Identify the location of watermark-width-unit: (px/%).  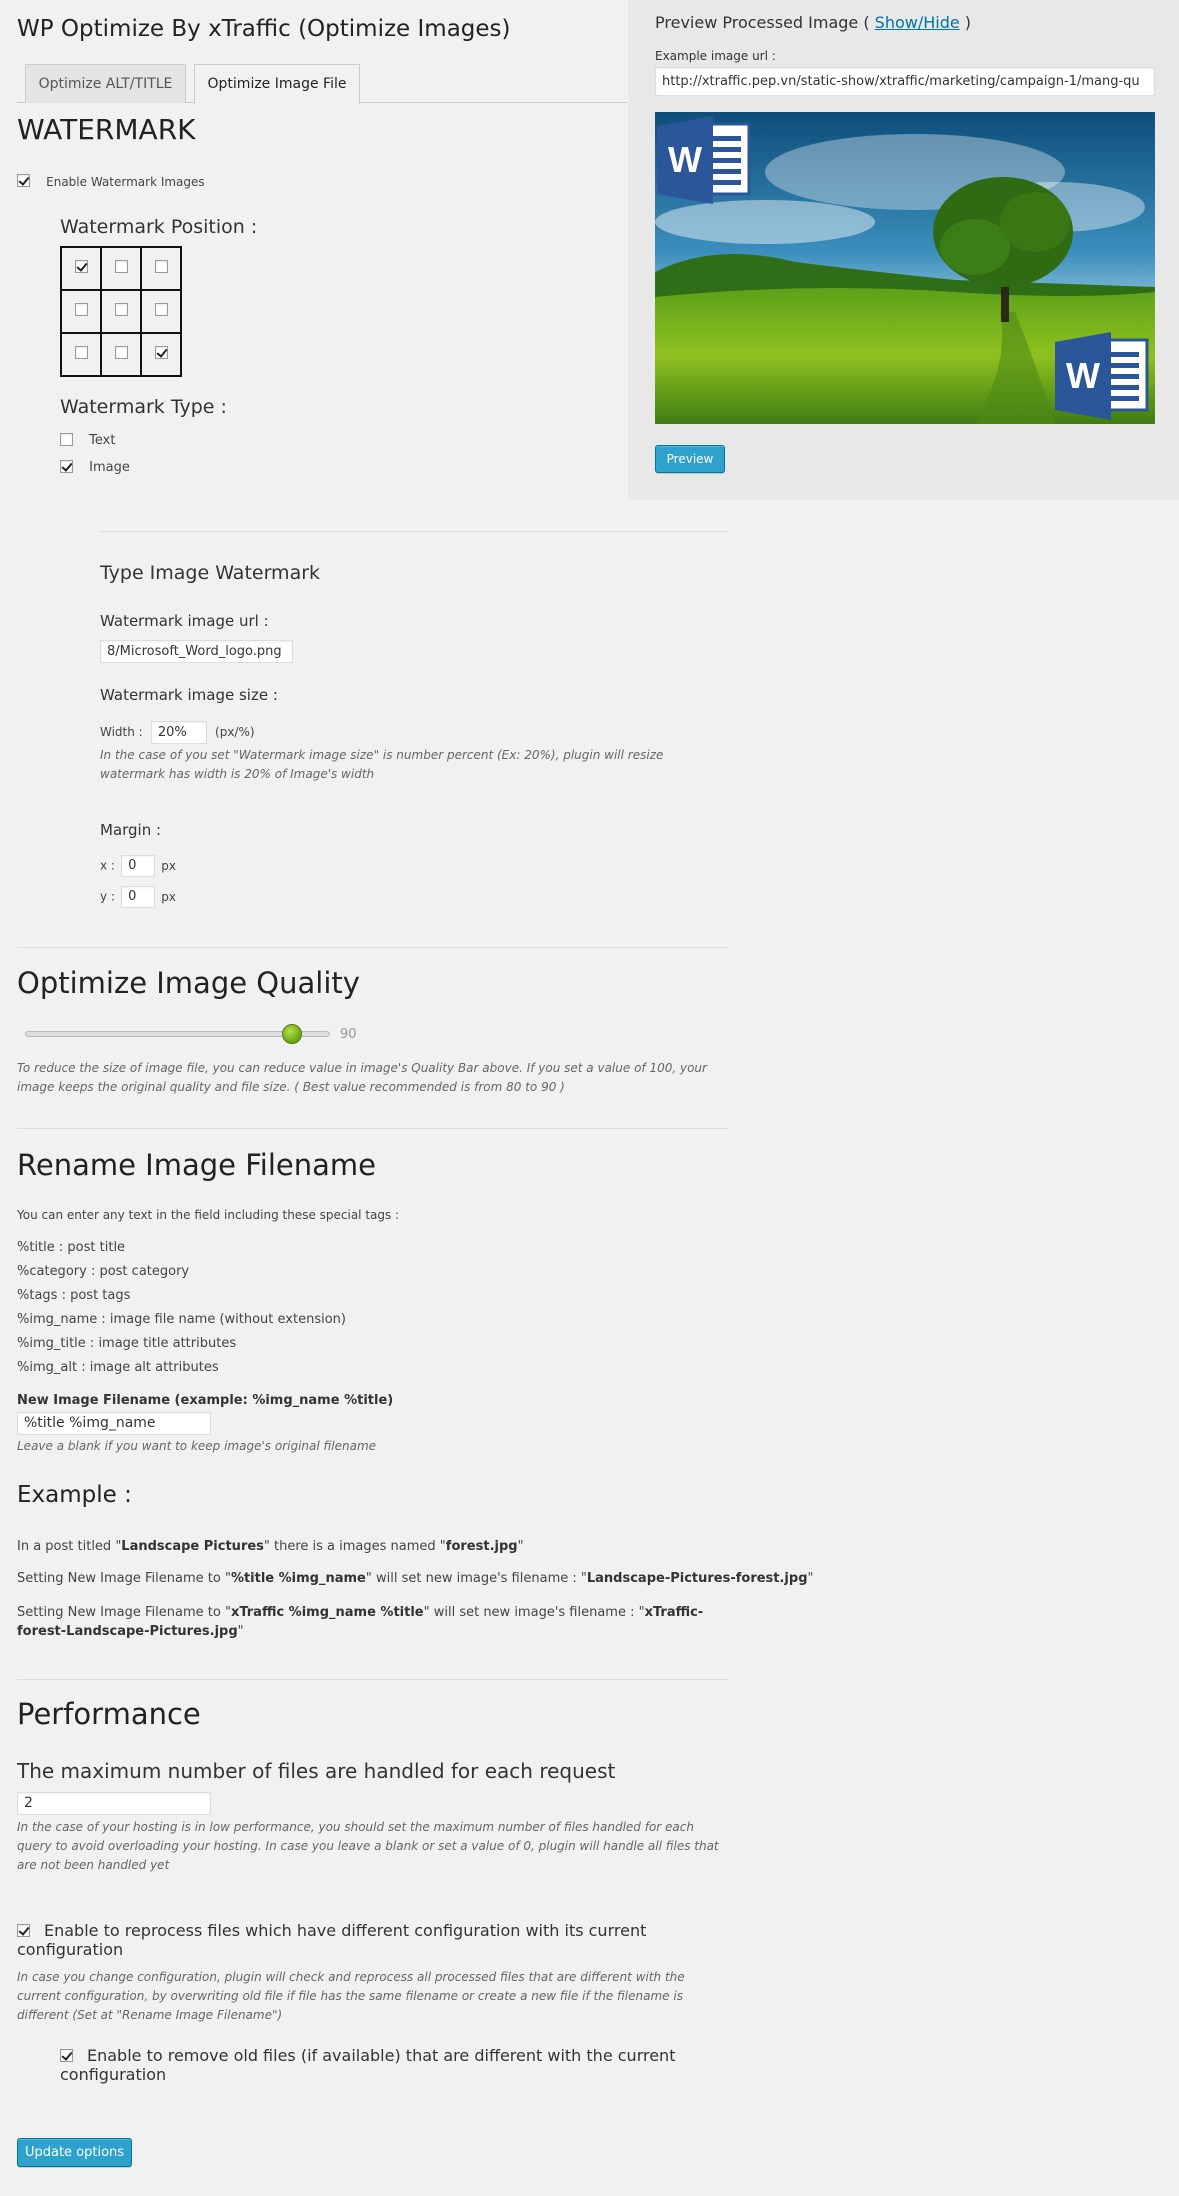
(235, 732).